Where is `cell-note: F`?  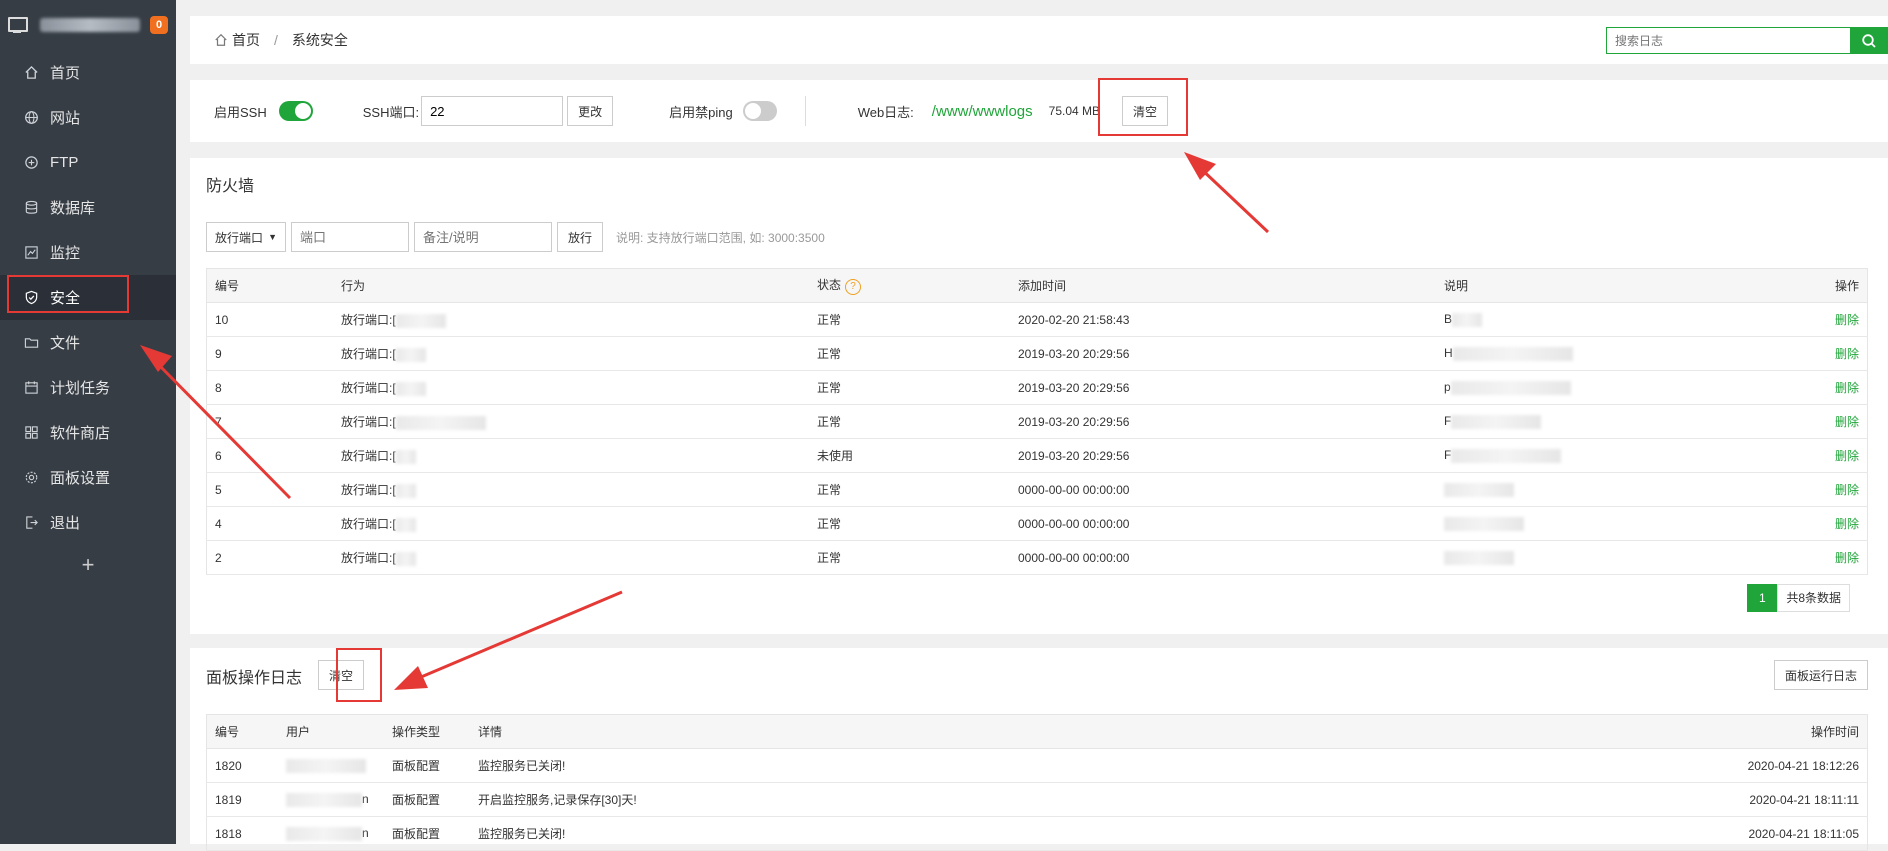
cell-note: F is located at coordinates (1603, 421).